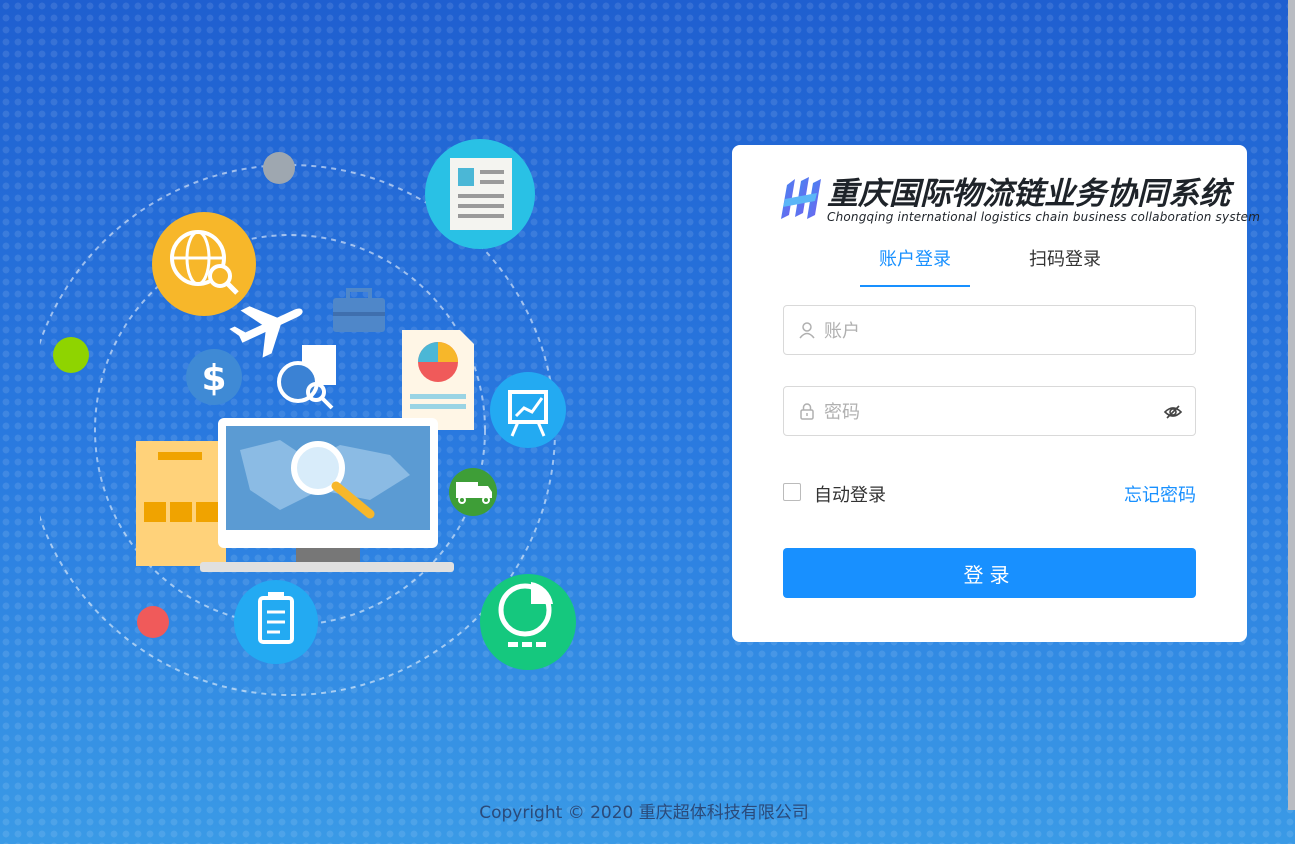 The image size is (1295, 844). I want to click on red-dot, so click(153, 622).